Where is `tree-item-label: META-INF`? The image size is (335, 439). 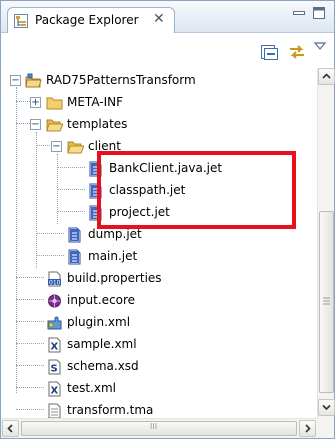
tree-item-label: META-INF is located at coordinates (95, 102).